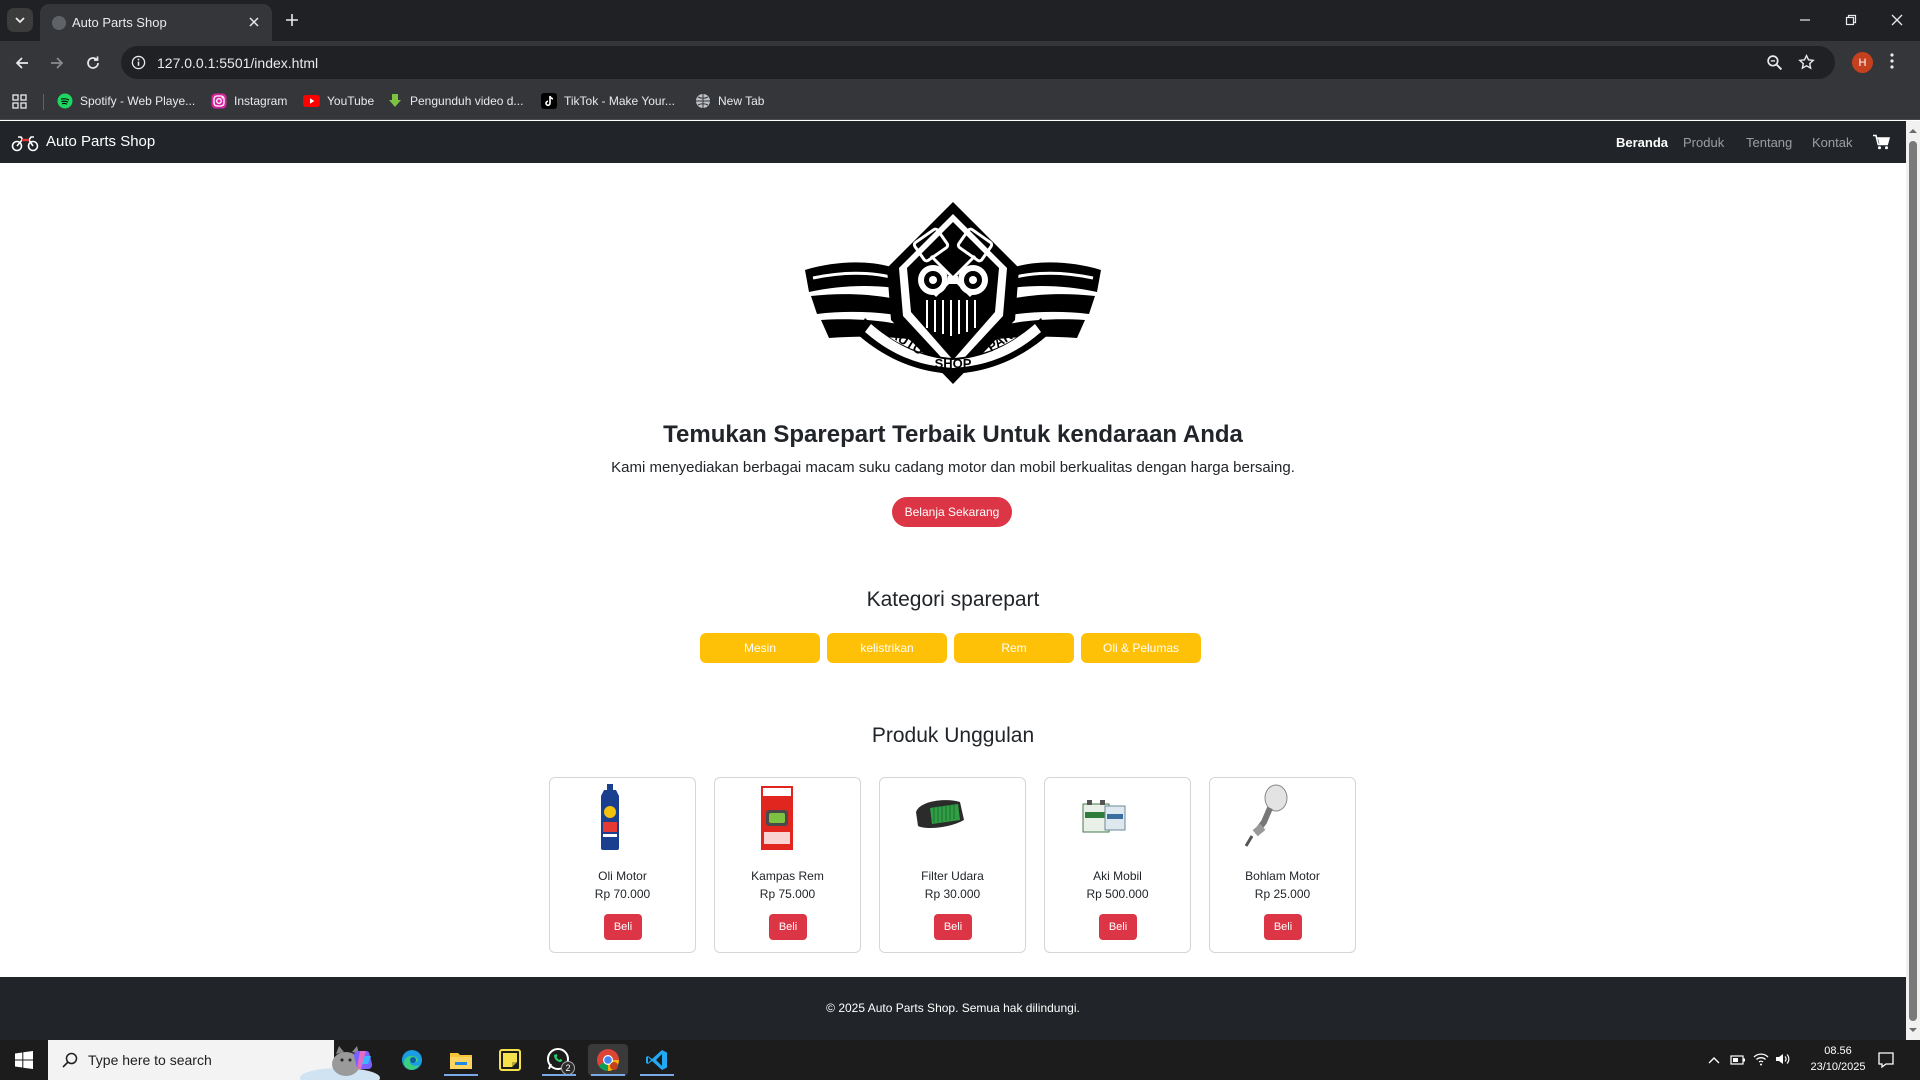  What do you see at coordinates (1913, 131) in the screenshot?
I see `scroll-up-arrow-icon` at bounding box center [1913, 131].